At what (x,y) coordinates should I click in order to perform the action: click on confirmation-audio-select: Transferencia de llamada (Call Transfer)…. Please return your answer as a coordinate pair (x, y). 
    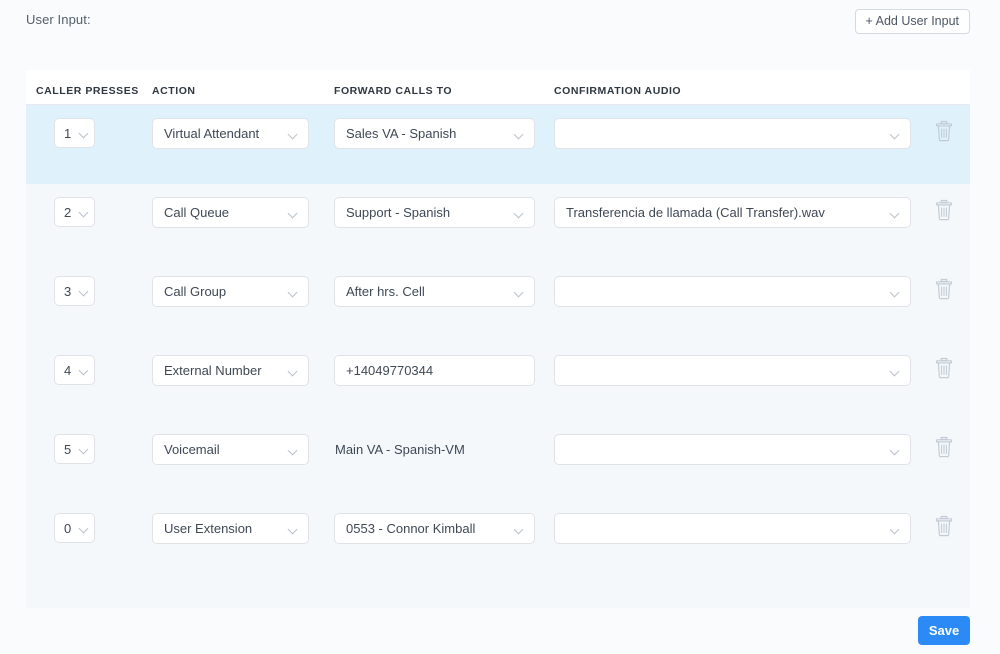
    Looking at the image, I should click on (732, 212).